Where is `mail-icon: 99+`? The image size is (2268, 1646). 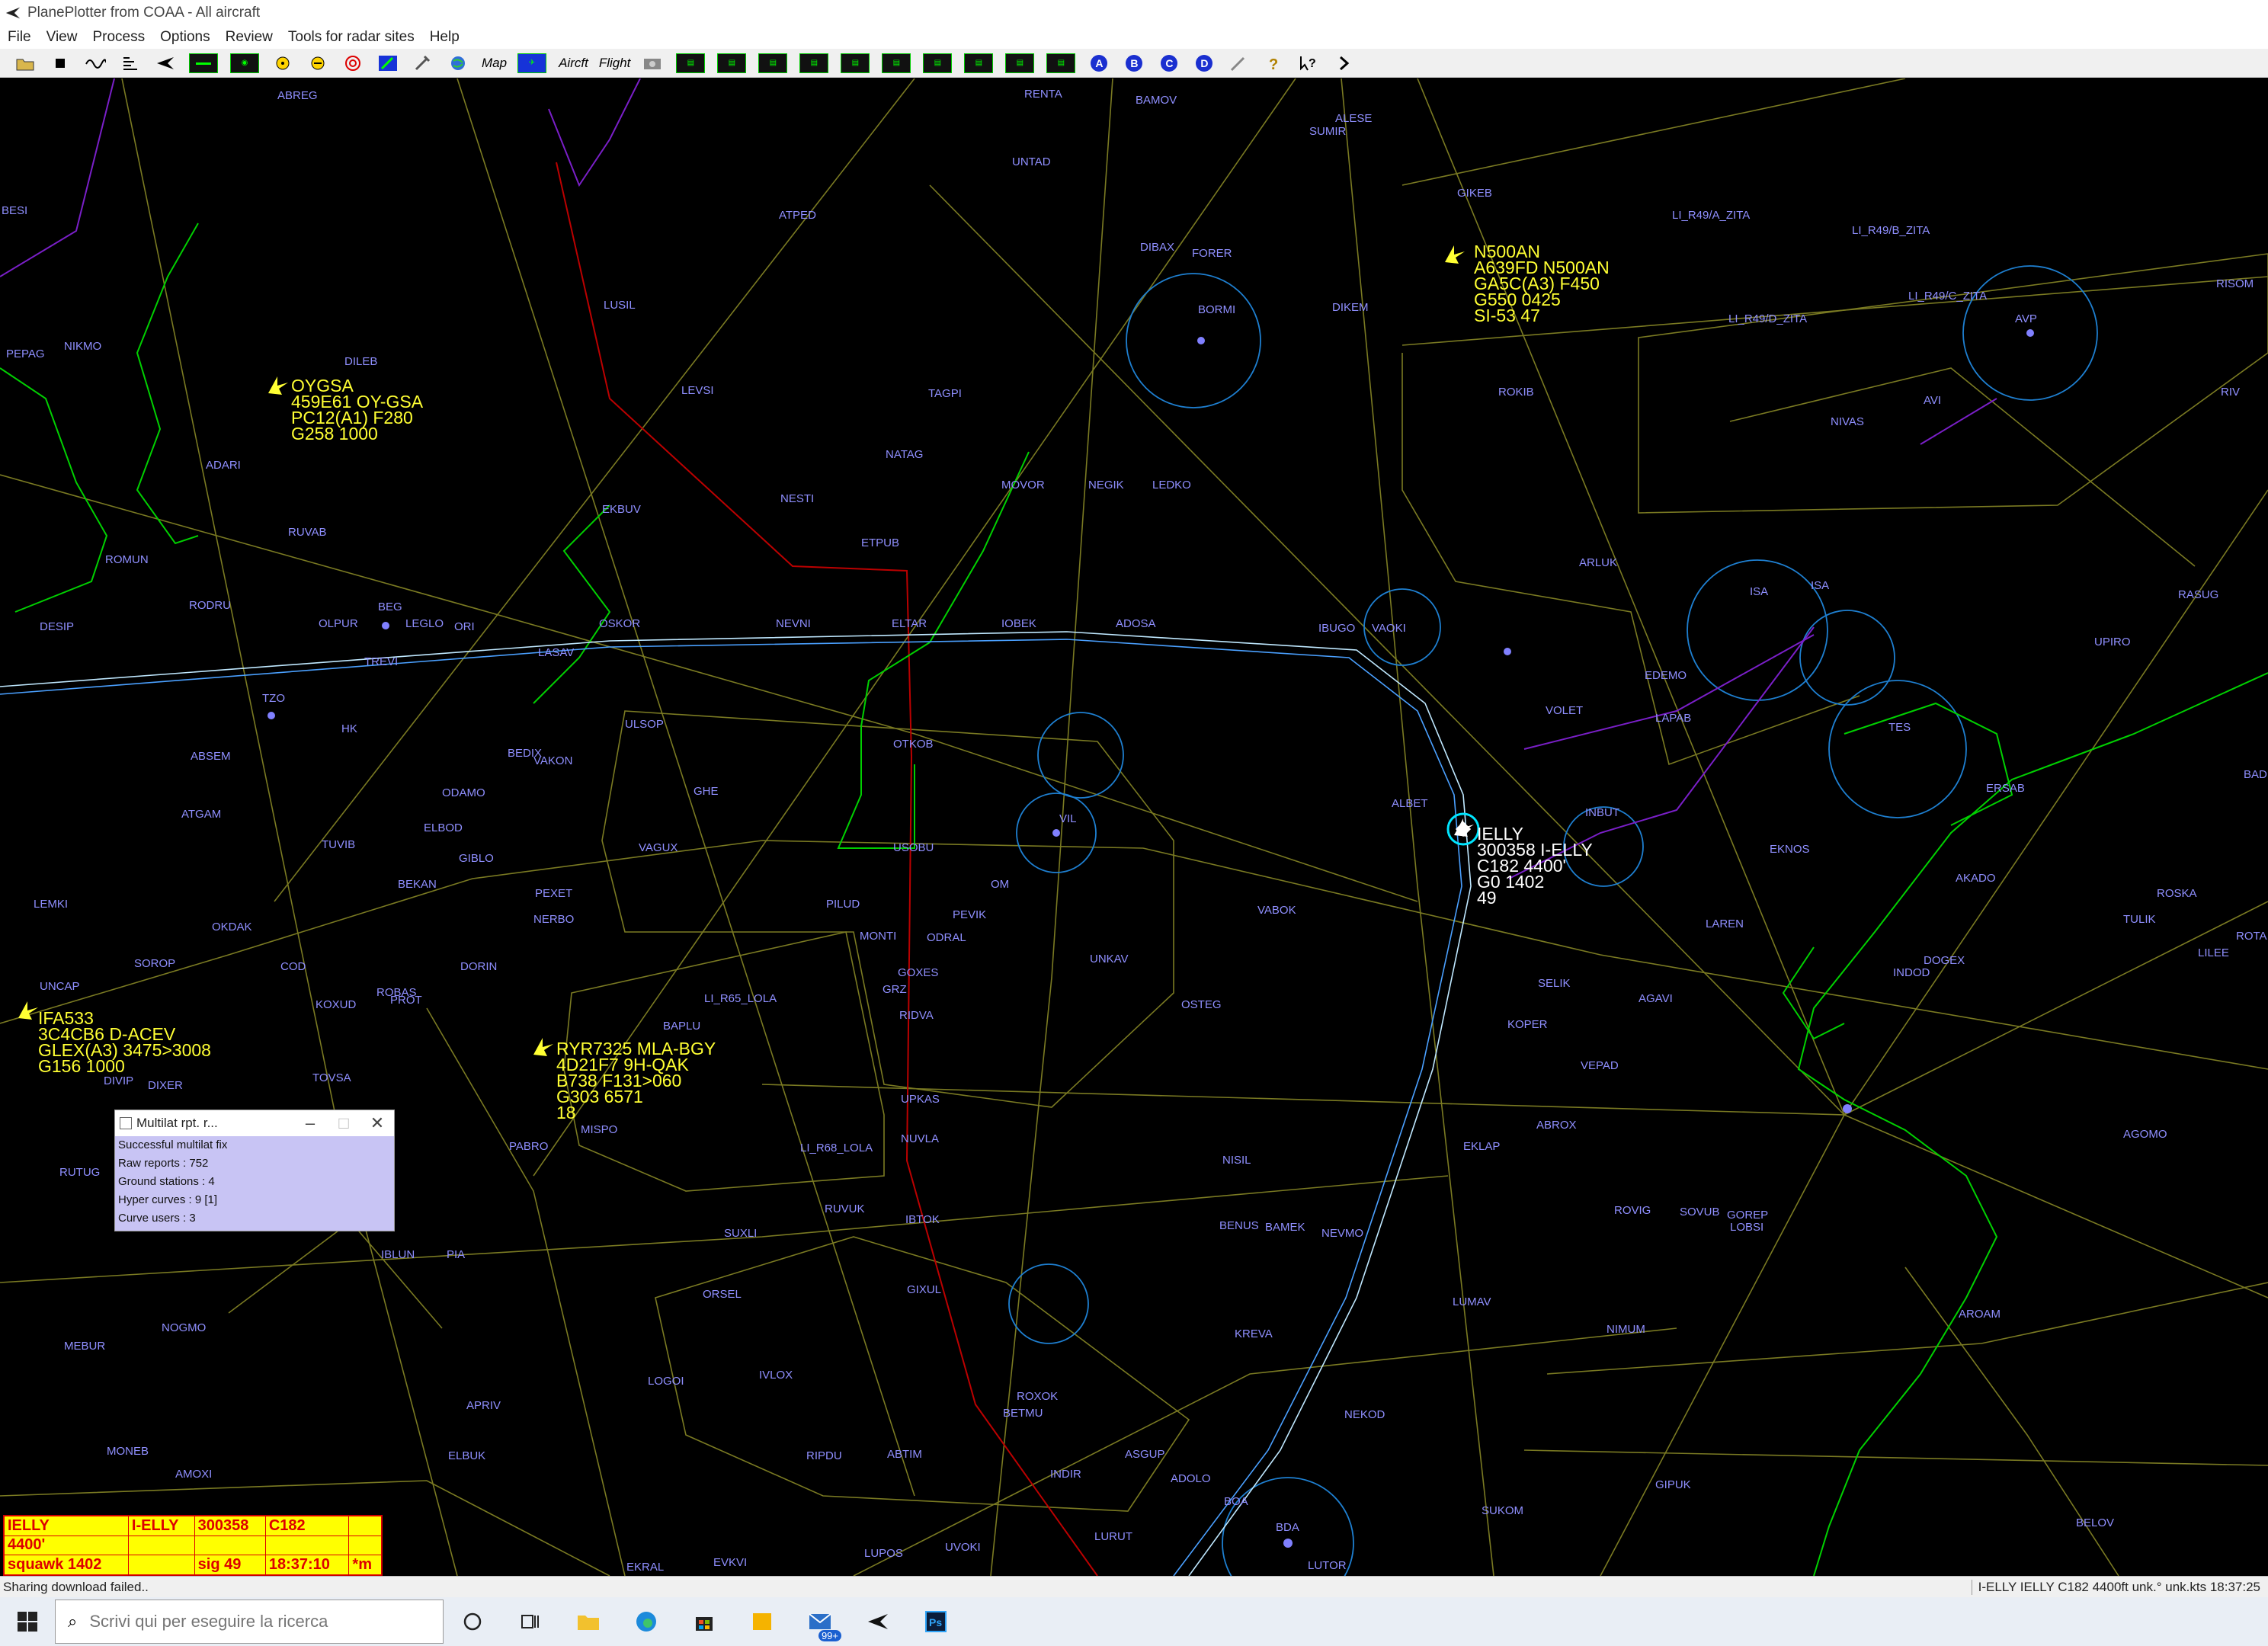 mail-icon: 99+ is located at coordinates (820, 1621).